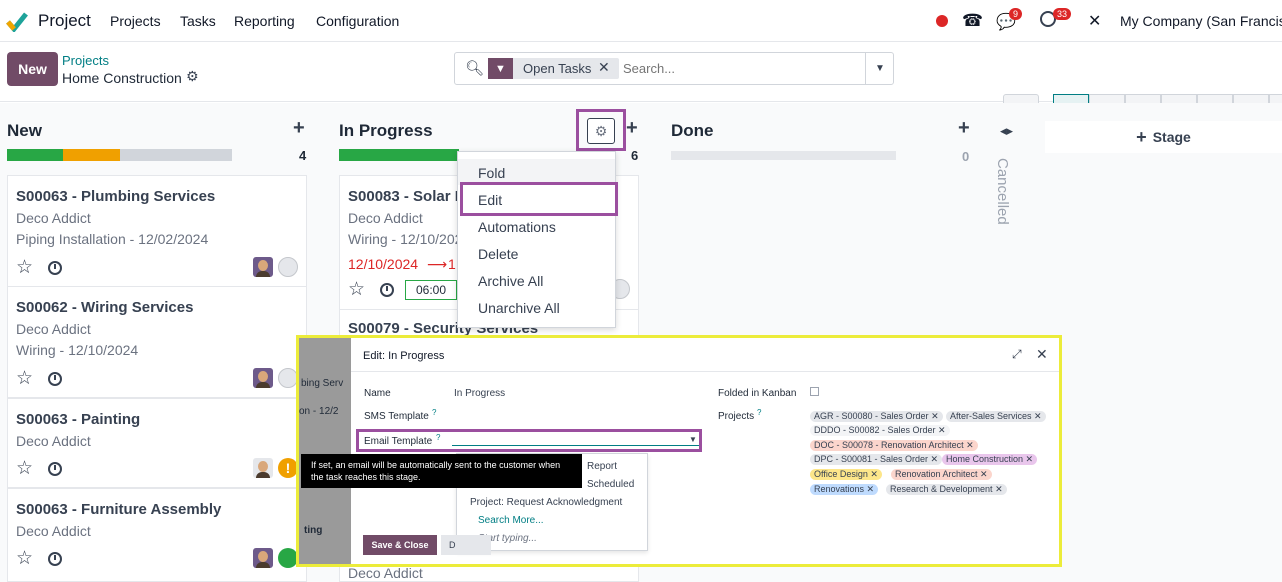 This screenshot has height=582, width=1282. I want to click on project-tag-label: Research & Development, so click(941, 489).